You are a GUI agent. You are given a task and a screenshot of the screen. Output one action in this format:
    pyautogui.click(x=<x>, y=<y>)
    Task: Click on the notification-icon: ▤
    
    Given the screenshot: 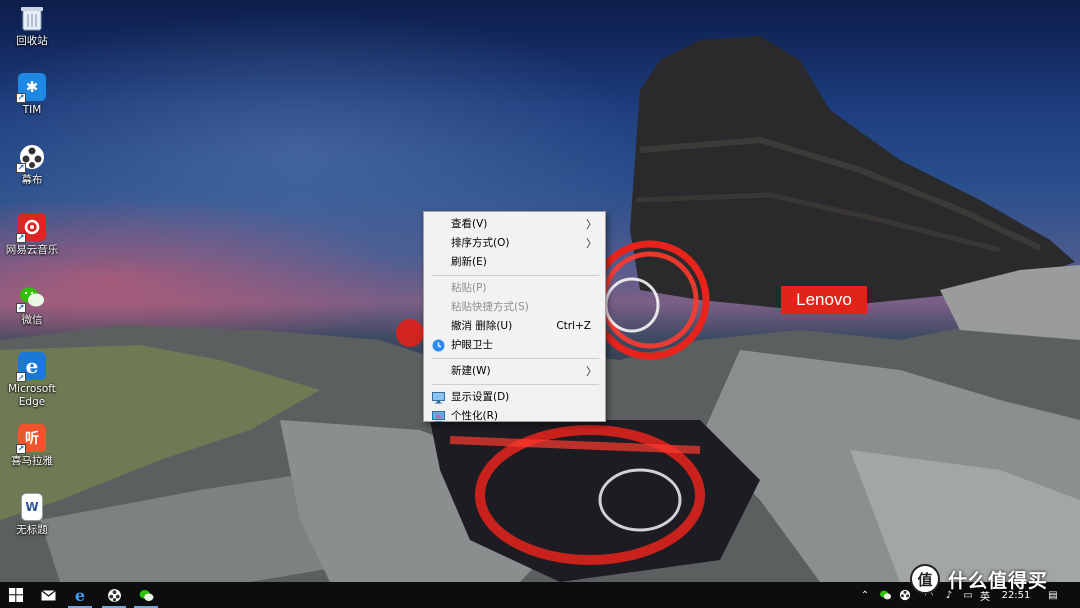 What is the action you would take?
    pyautogui.click(x=1053, y=595)
    